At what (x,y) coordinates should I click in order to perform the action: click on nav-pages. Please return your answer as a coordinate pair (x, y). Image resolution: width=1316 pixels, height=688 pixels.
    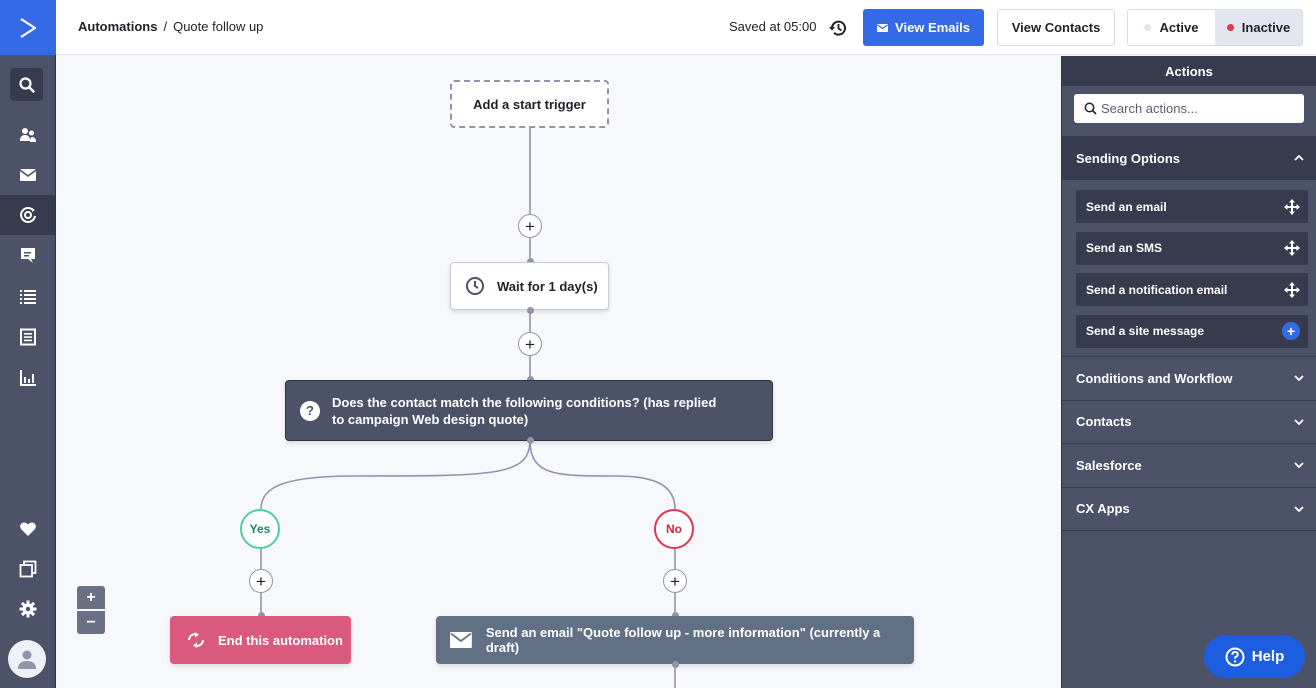
    Looking at the image, I should click on (27, 569).